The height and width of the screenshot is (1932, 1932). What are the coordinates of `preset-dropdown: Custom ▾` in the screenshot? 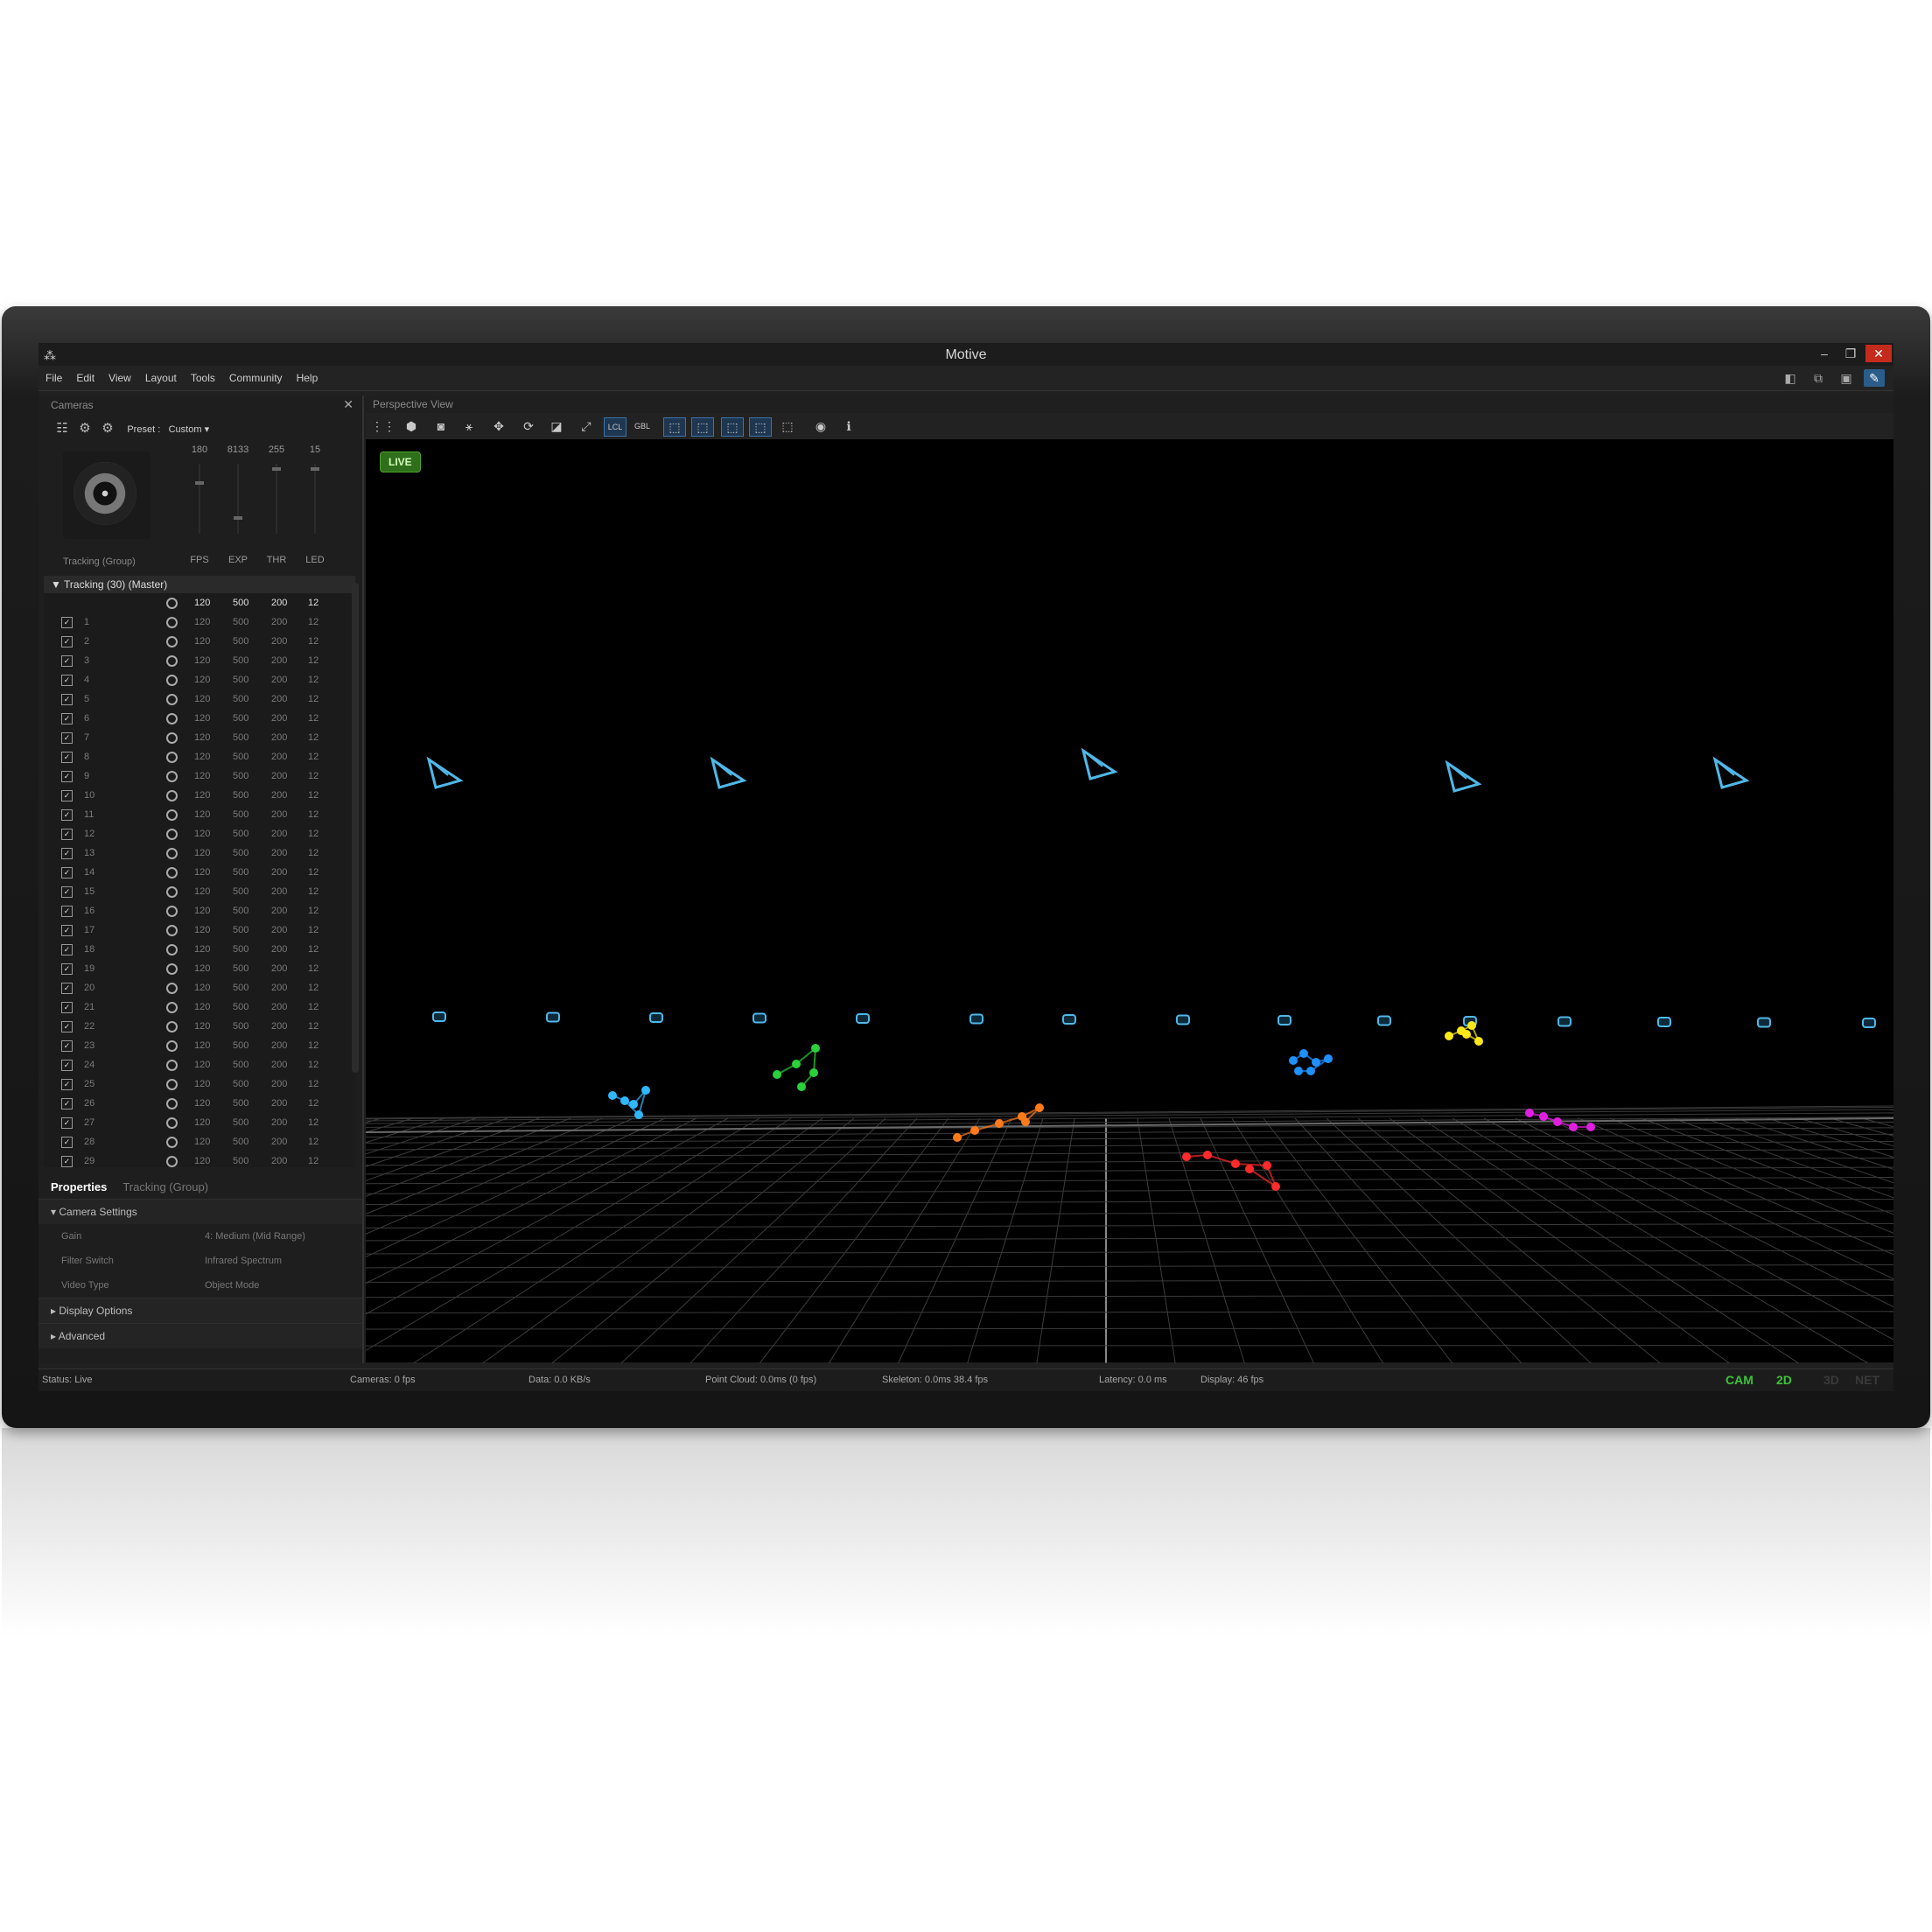 It's located at (189, 429).